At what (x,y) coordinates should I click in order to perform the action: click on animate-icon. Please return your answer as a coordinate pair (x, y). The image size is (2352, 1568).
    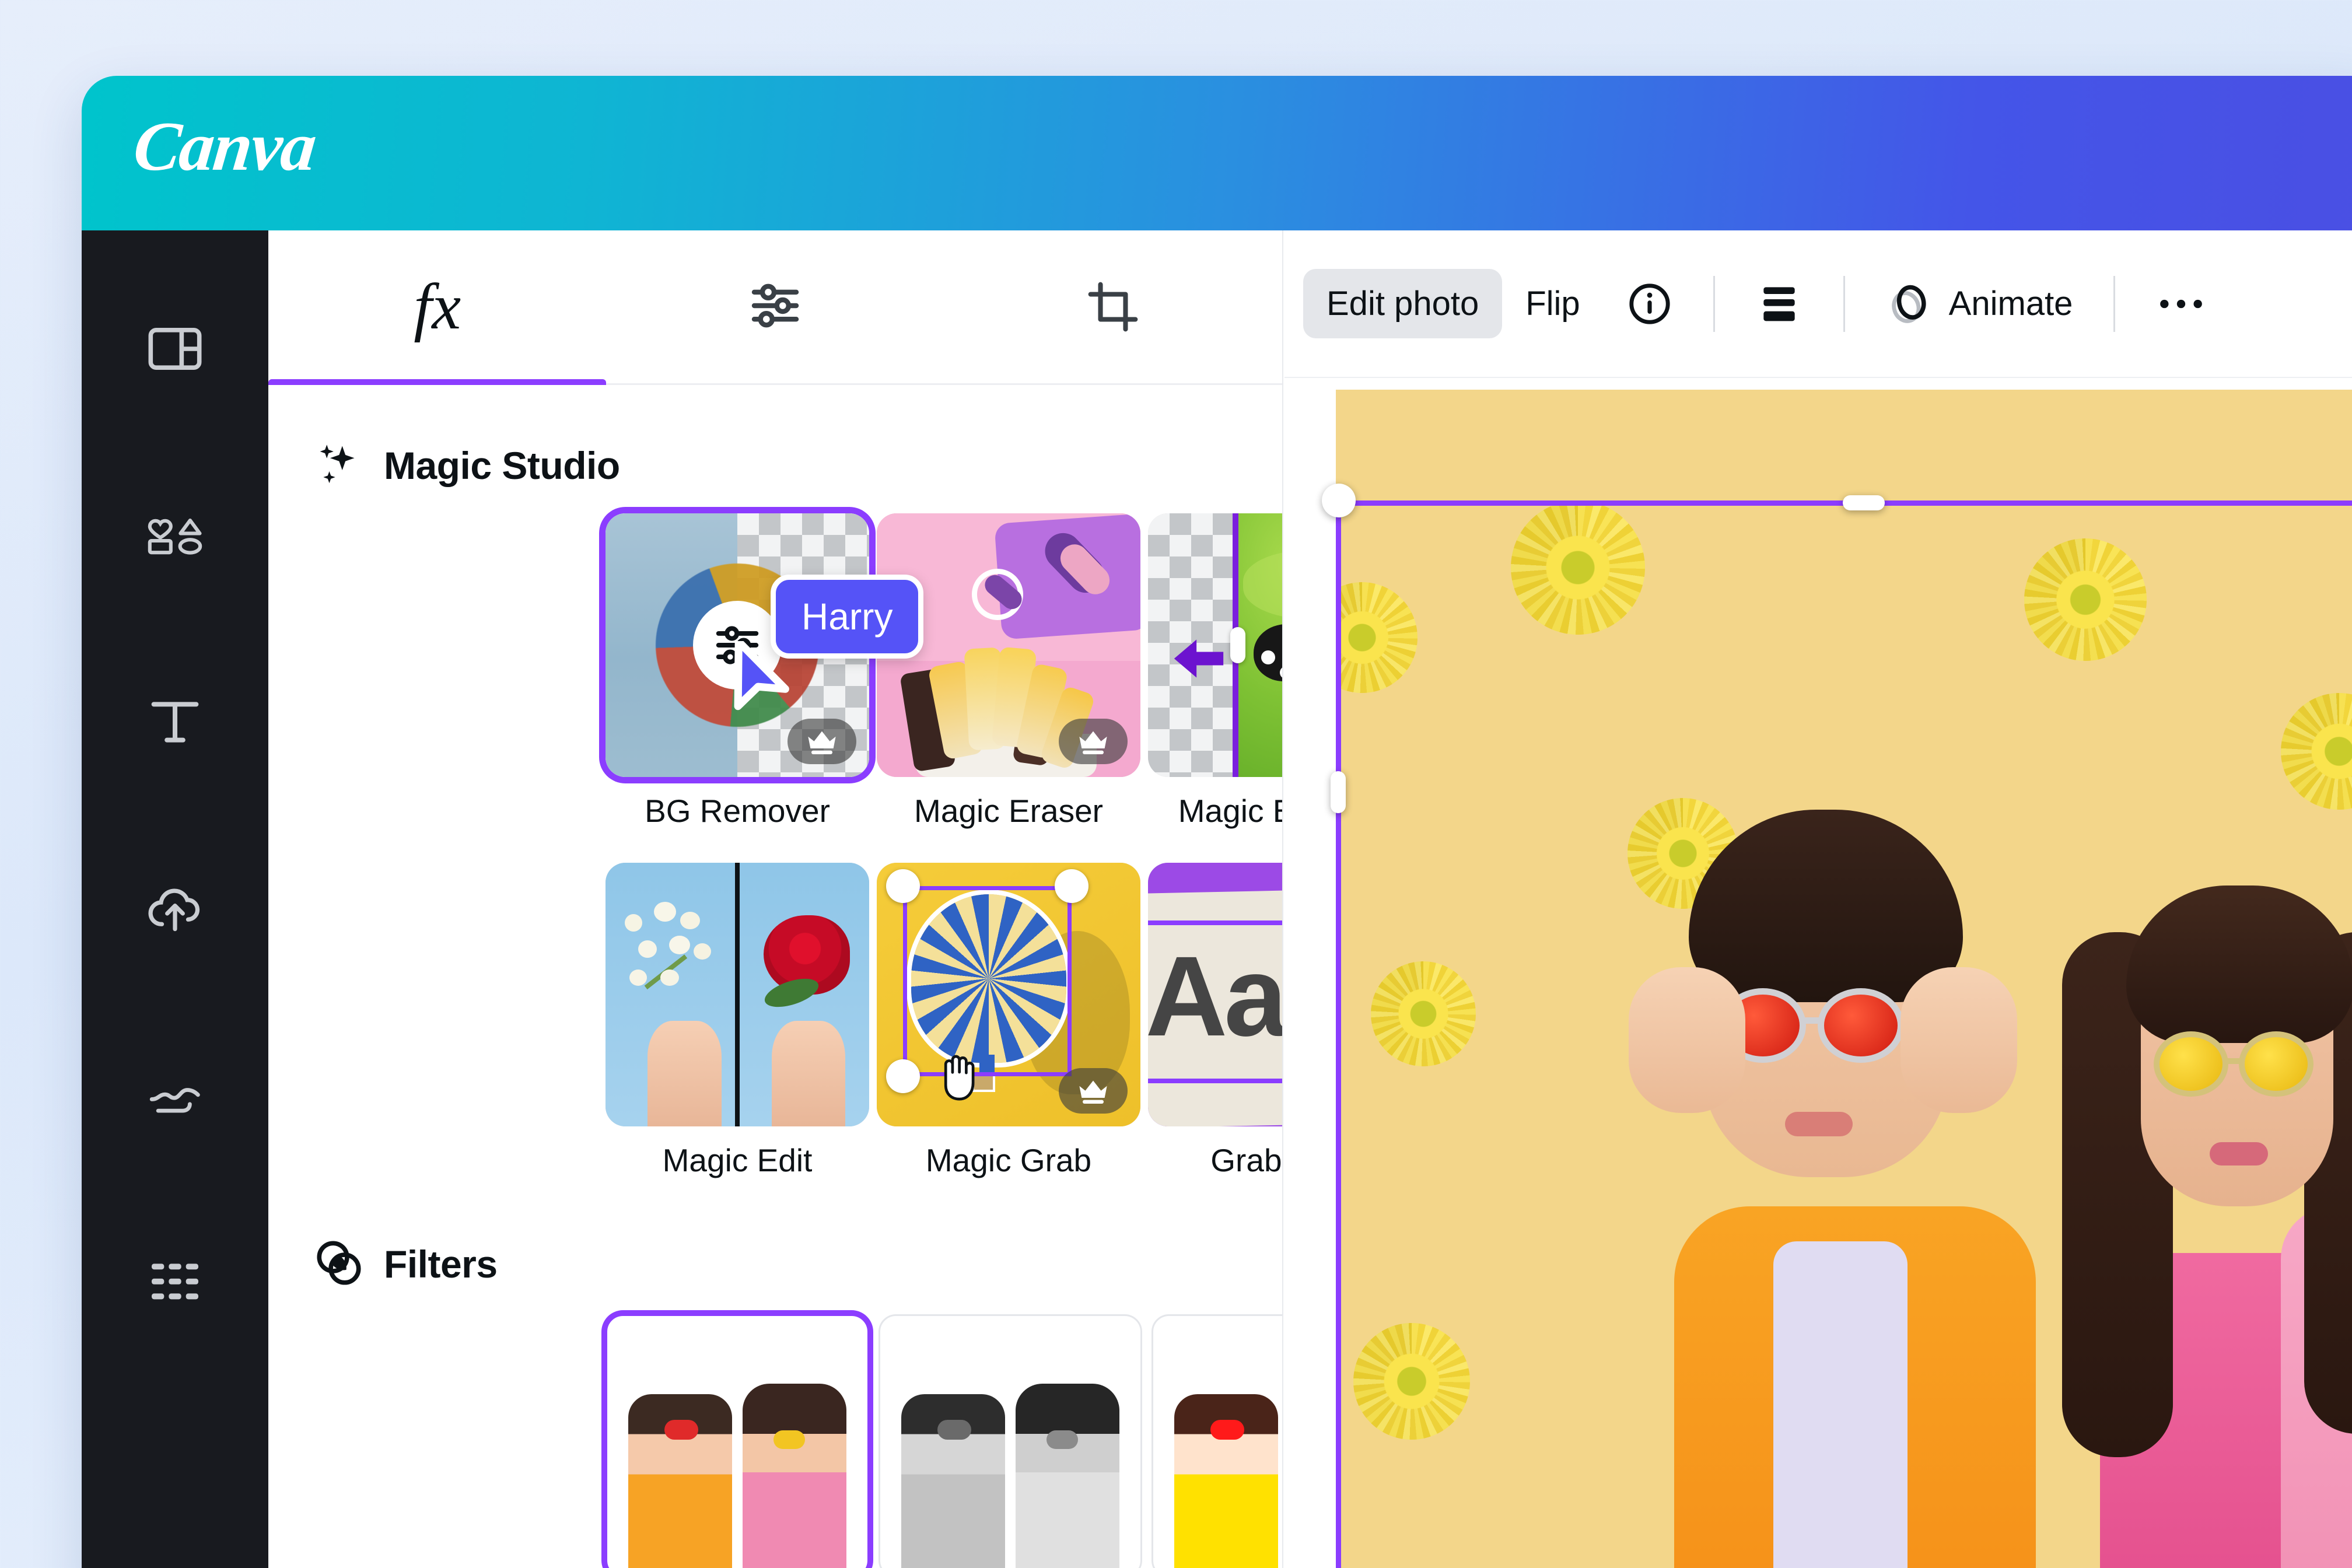
    Looking at the image, I should click on (1908, 304).